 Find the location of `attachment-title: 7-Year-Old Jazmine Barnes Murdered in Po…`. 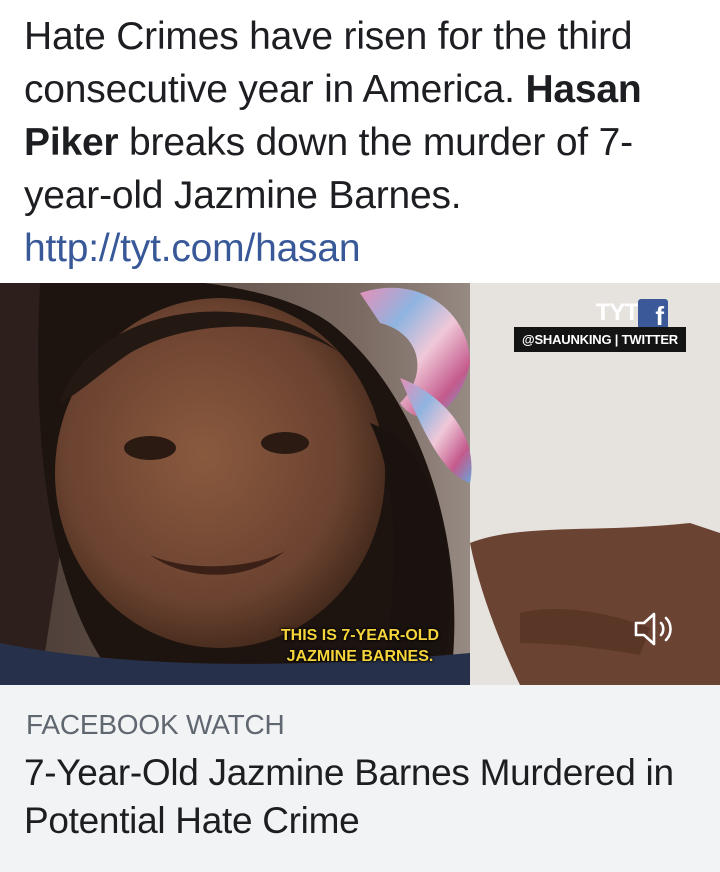

attachment-title: 7-Year-Old Jazmine Barnes Murdered in Po… is located at coordinates (359, 797).